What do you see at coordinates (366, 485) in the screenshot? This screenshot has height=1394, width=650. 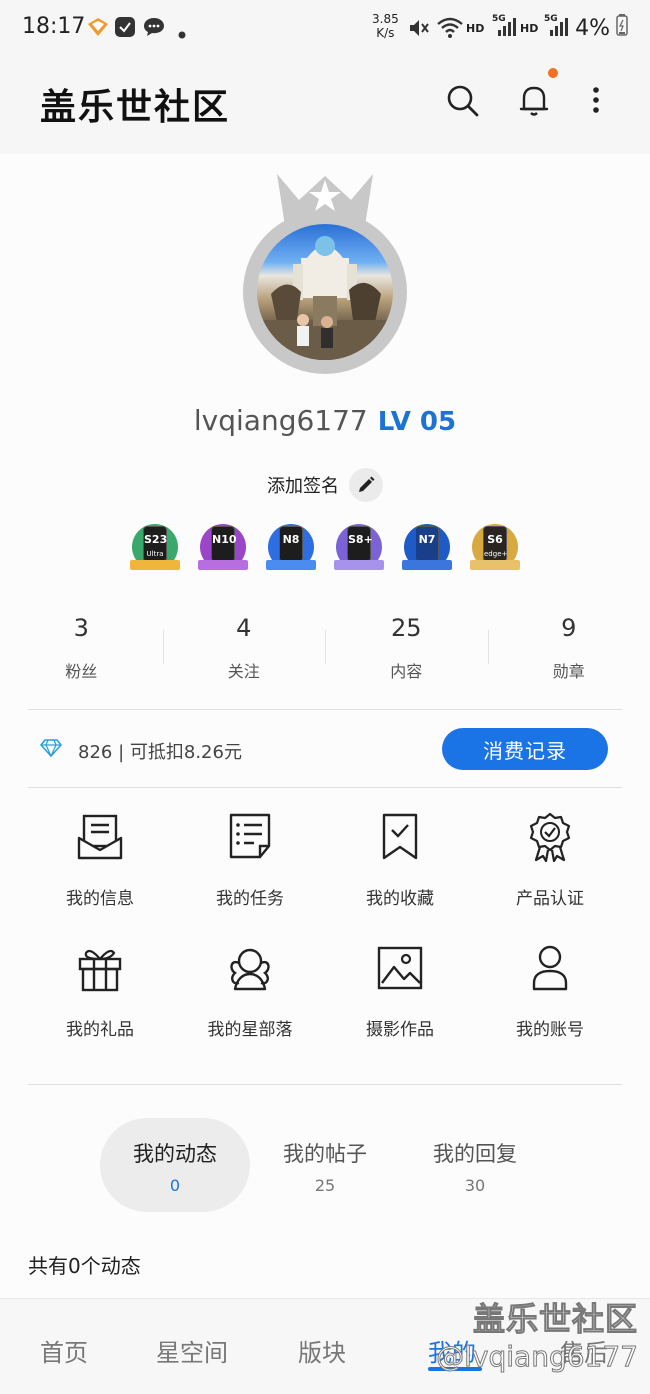 I see `edit-signature-button` at bounding box center [366, 485].